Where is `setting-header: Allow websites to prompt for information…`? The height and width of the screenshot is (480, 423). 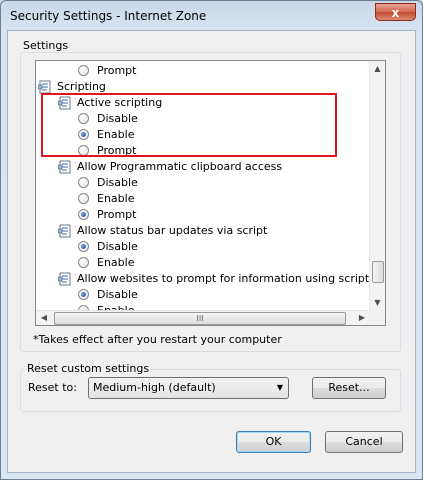
setting-header: Allow websites to prompt for information… is located at coordinates (214, 279).